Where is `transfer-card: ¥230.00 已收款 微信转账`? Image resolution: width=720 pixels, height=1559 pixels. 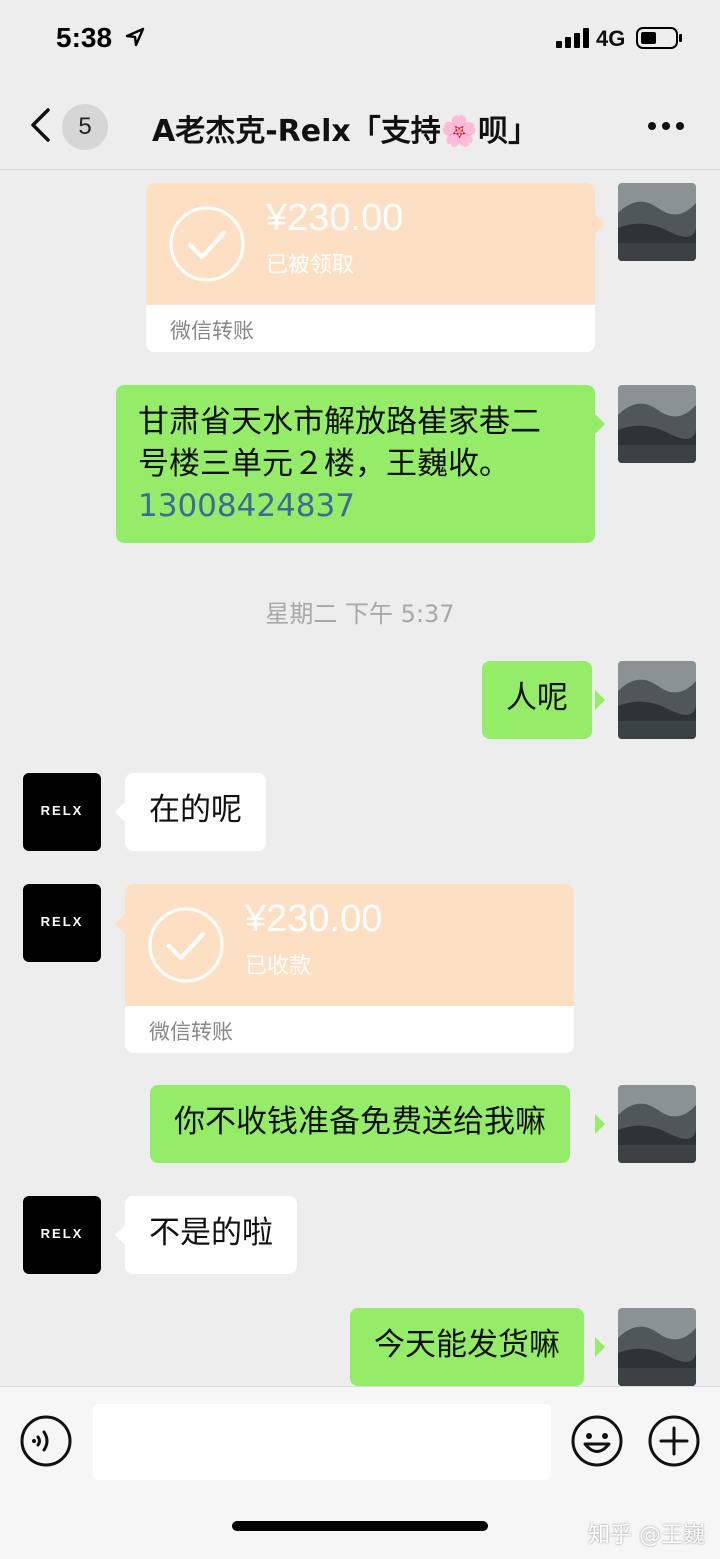
transfer-card: ¥230.00 已收款 微信转账 is located at coordinates (349, 968).